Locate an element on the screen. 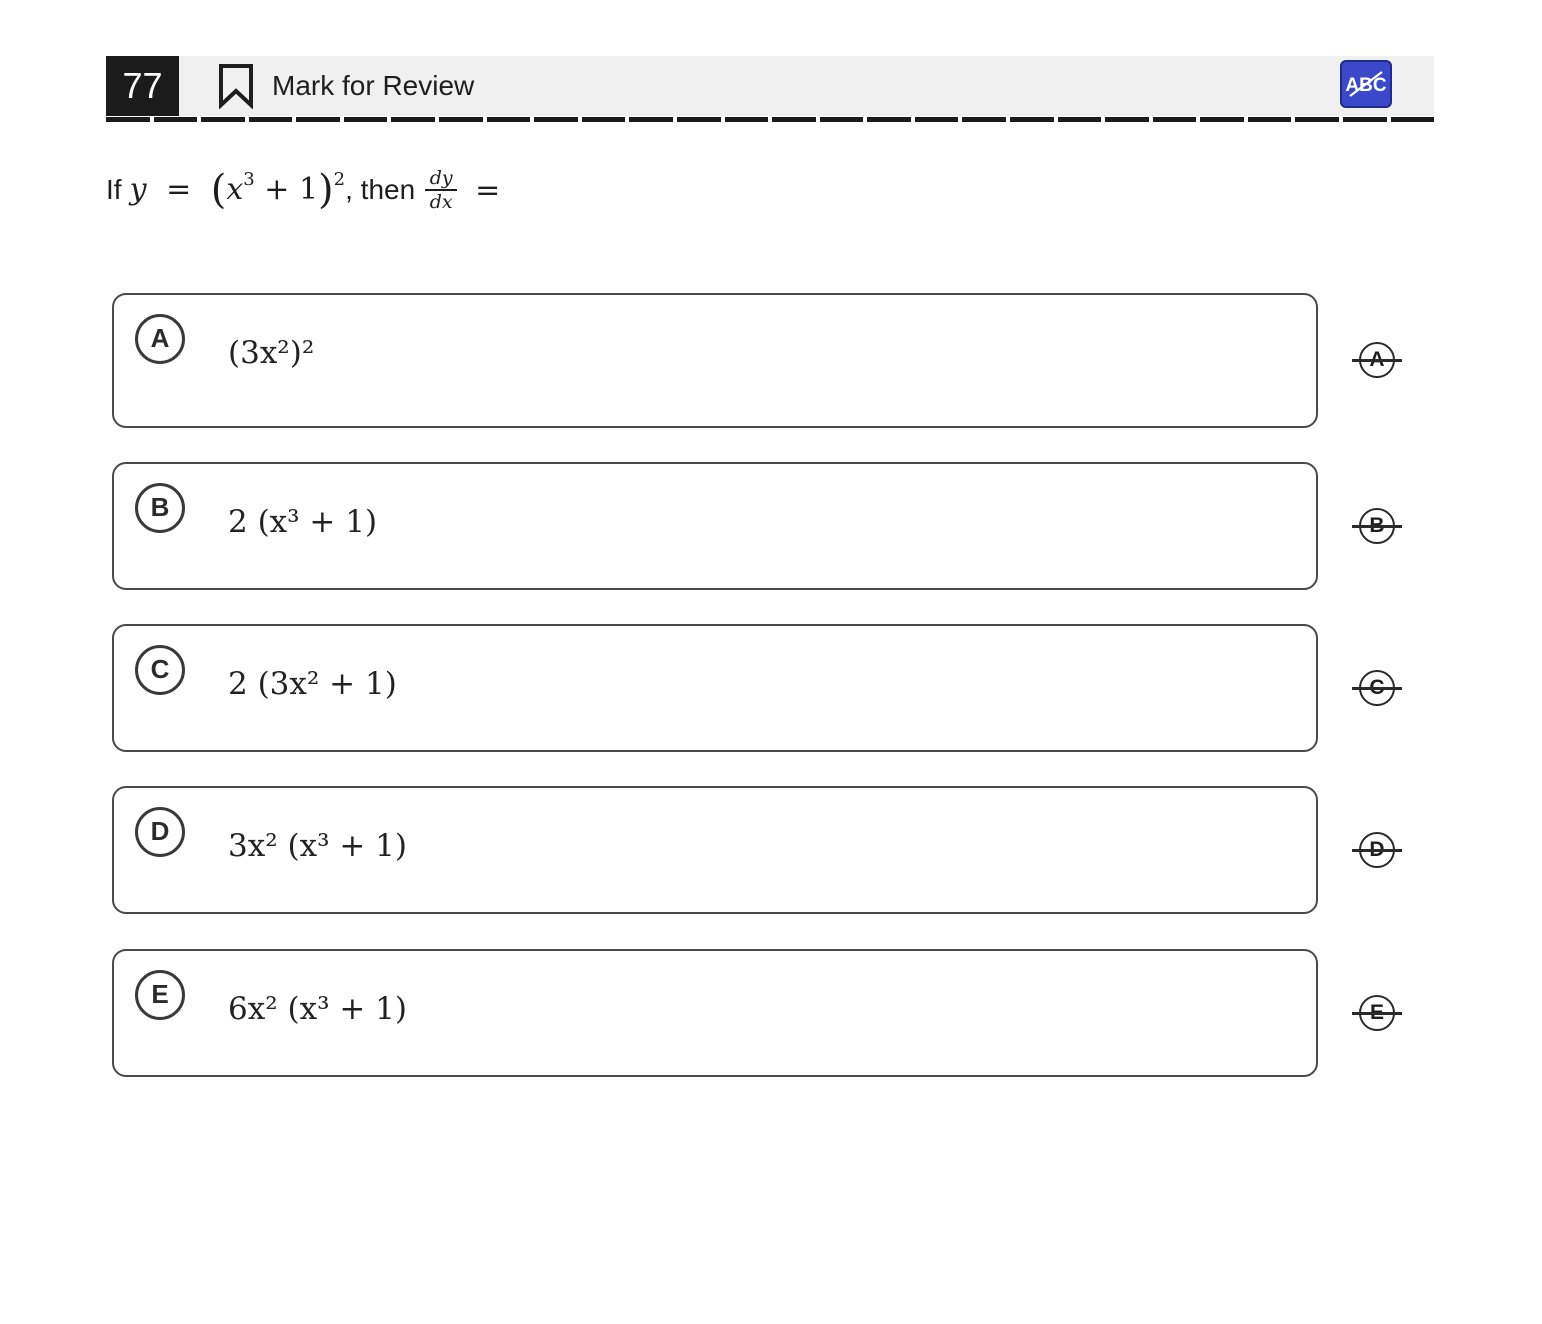 This screenshot has width=1542, height=1324. question-mid-text: , then is located at coordinates (380, 189).